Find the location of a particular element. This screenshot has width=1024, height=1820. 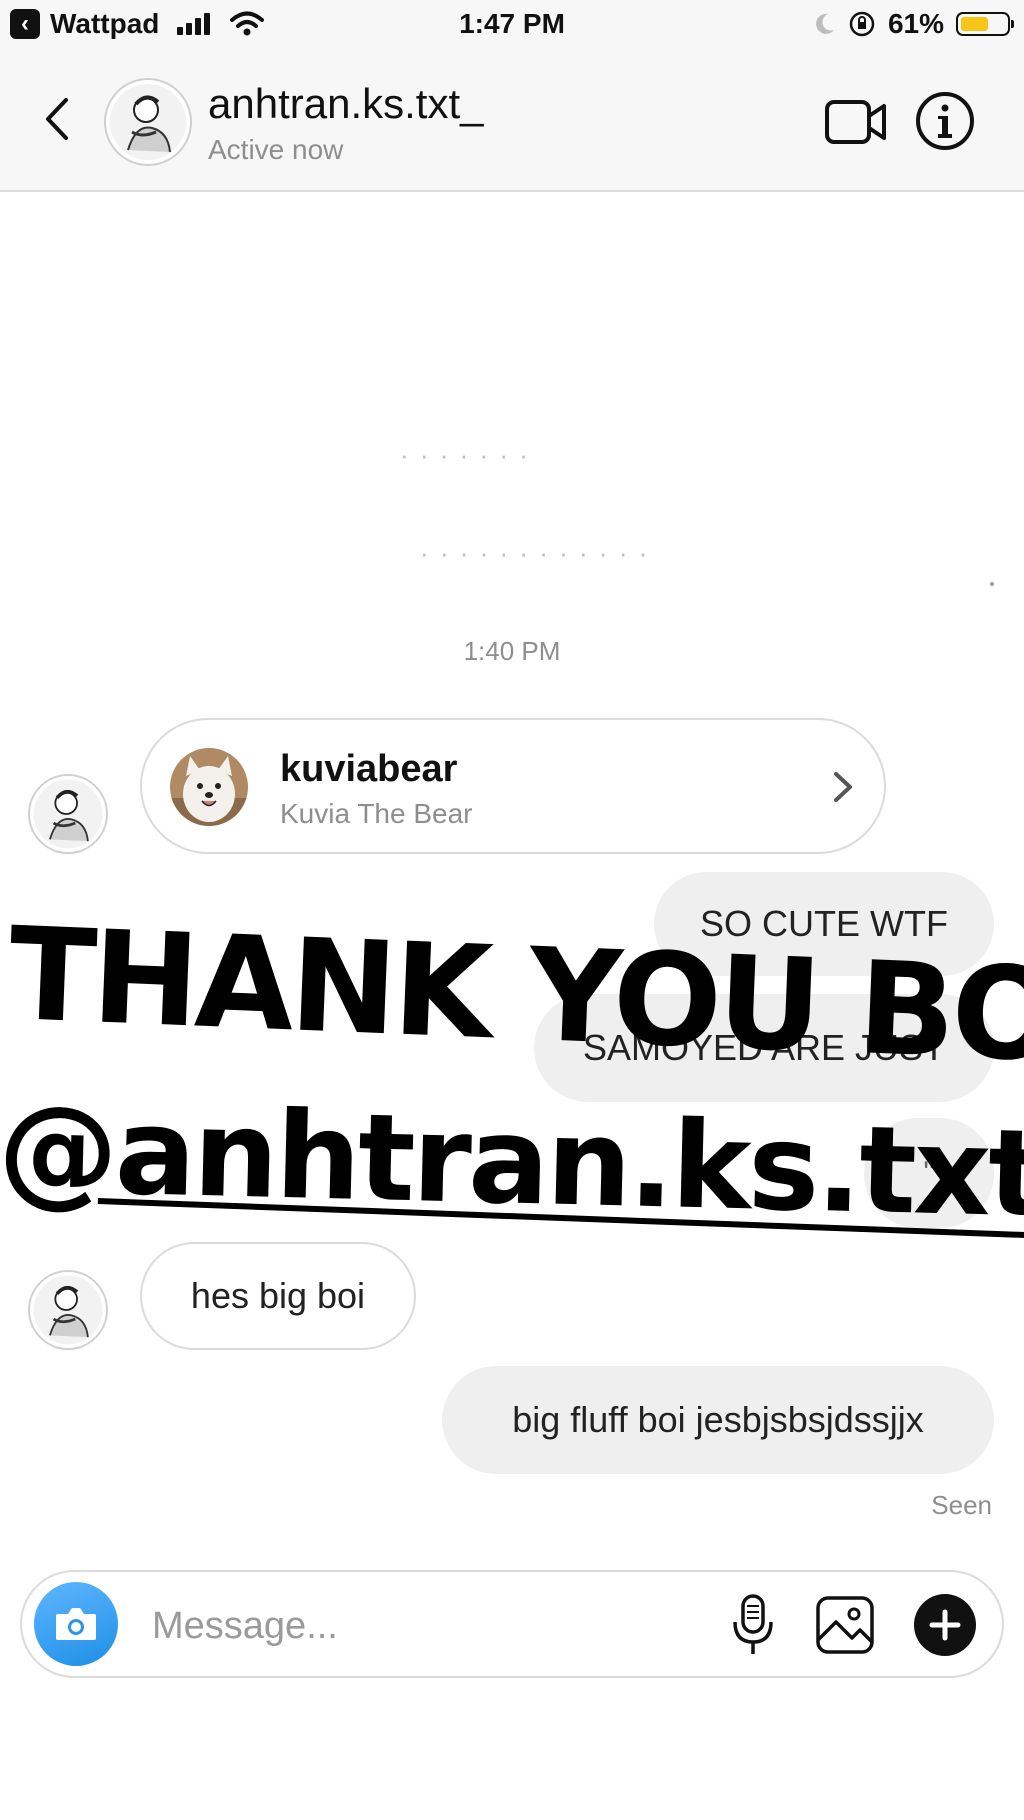

battery-icon is located at coordinates (985, 24).